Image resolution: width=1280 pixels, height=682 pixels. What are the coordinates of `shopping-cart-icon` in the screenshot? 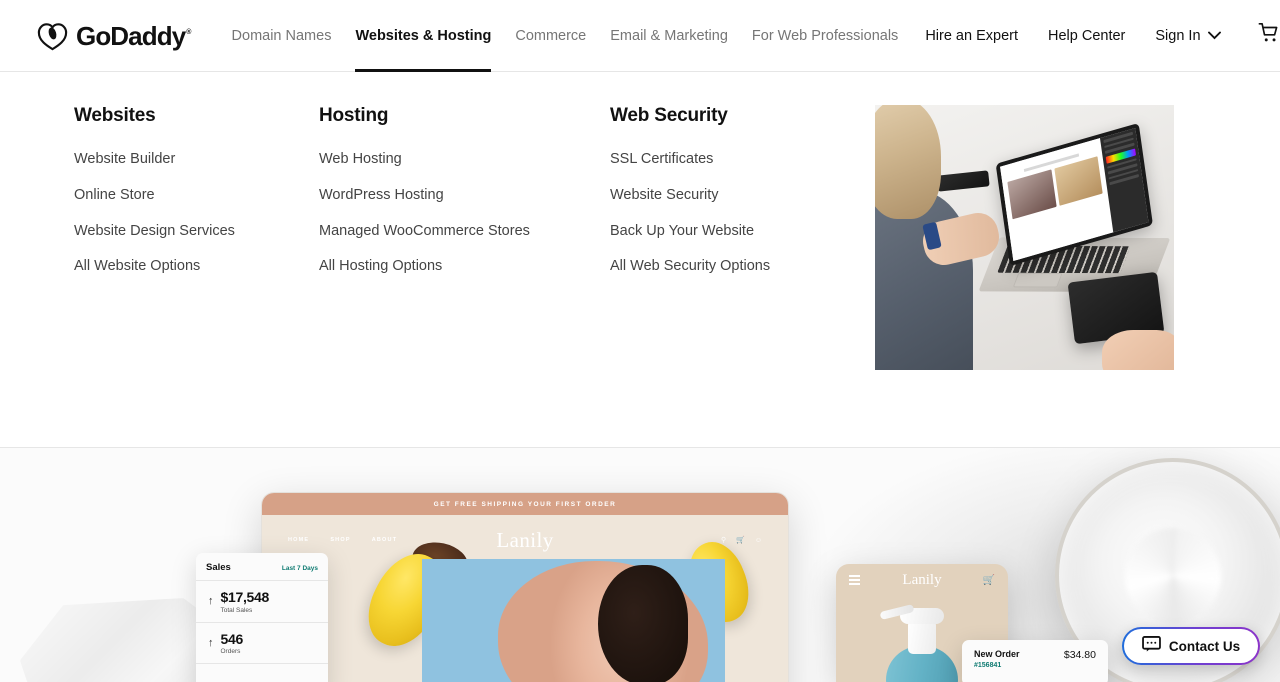 It's located at (1269, 35).